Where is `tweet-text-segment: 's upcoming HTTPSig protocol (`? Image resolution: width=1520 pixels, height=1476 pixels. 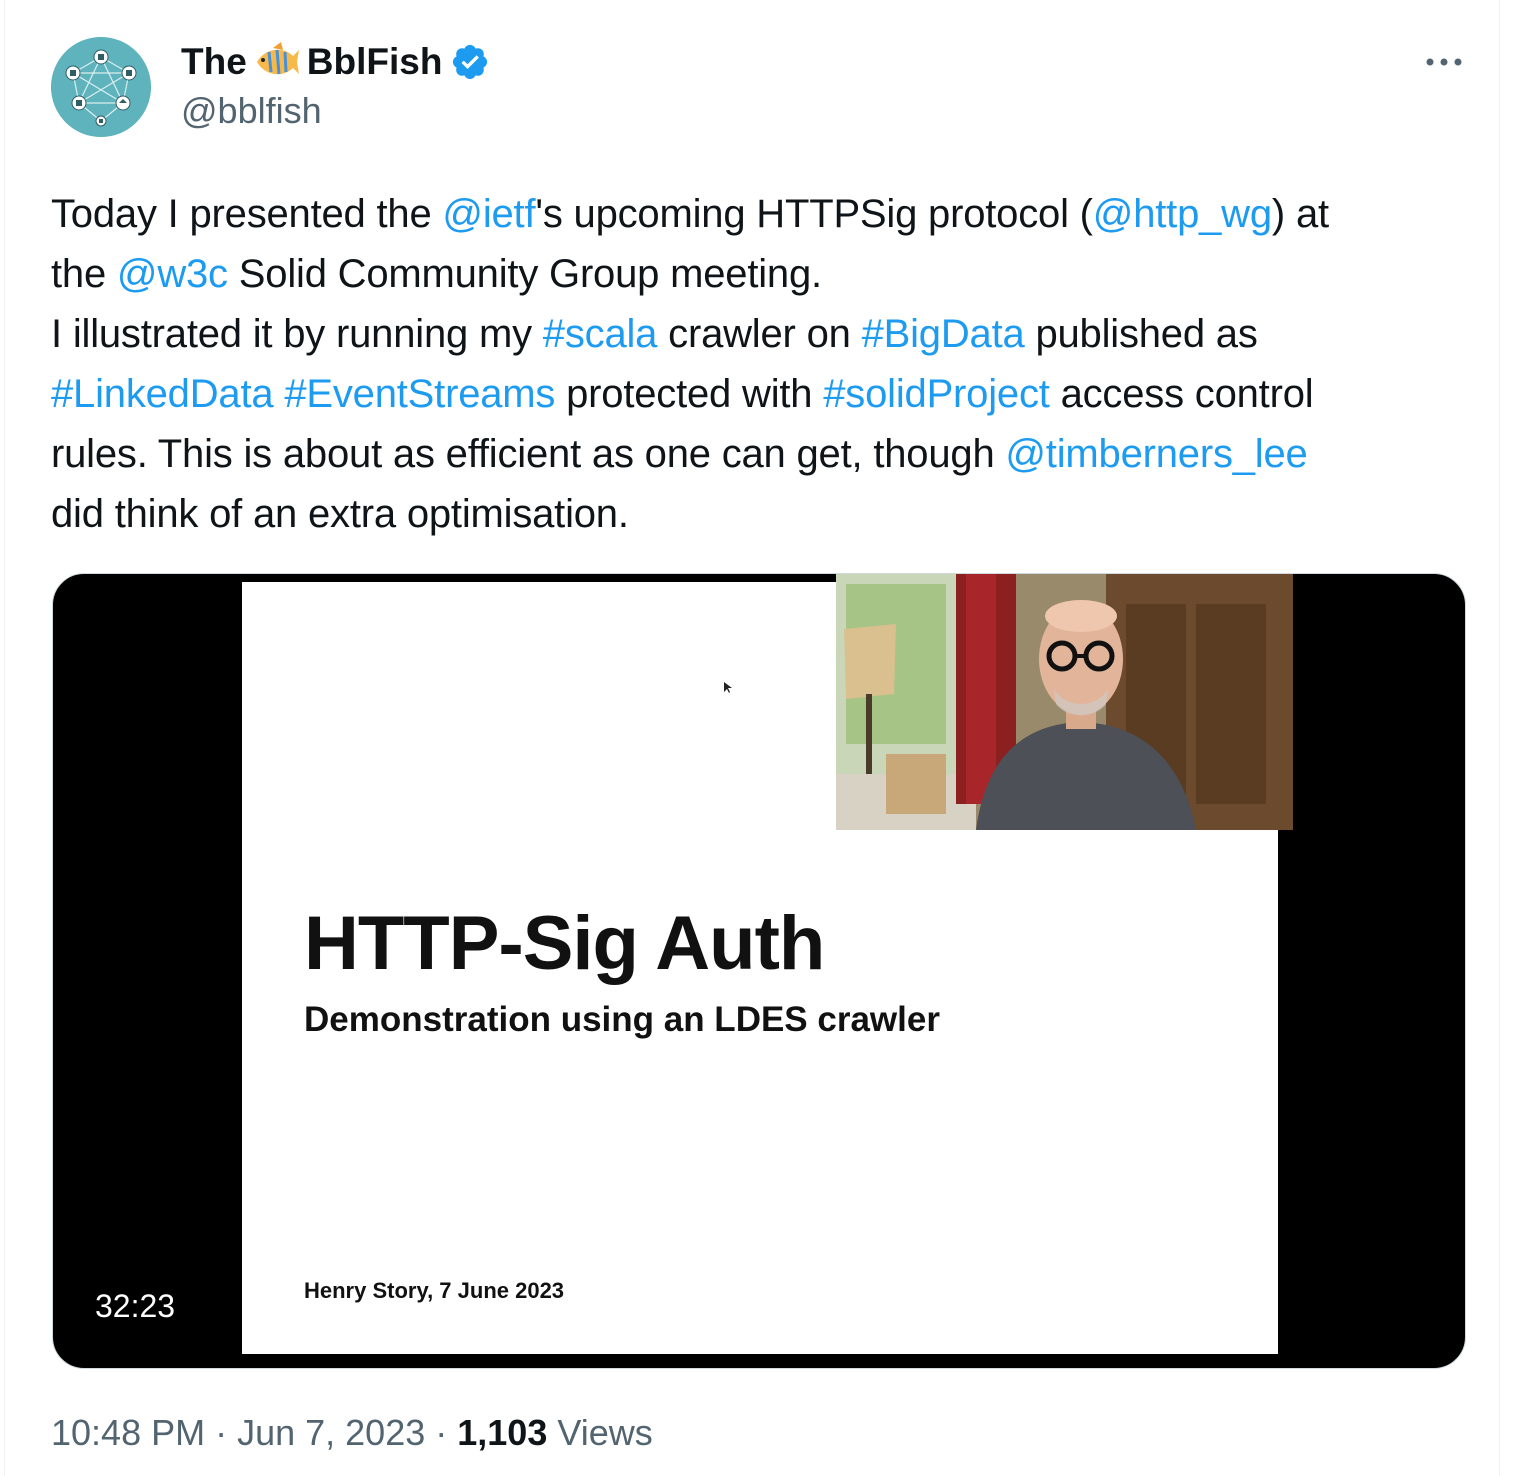
tweet-text-segment: 's upcoming HTTPSig protocol ( is located at coordinates (814, 214).